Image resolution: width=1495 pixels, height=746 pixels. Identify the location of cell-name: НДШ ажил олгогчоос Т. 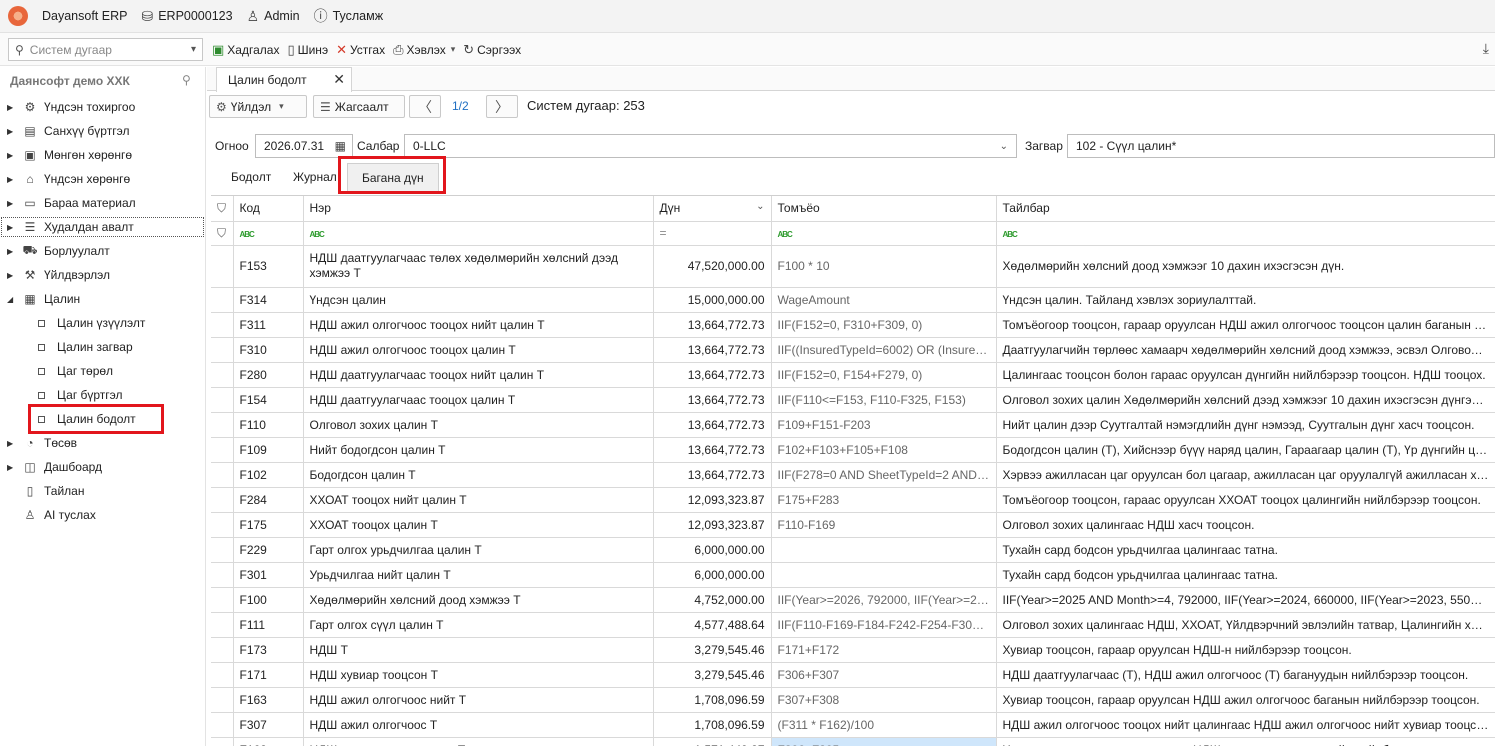
(478, 725).